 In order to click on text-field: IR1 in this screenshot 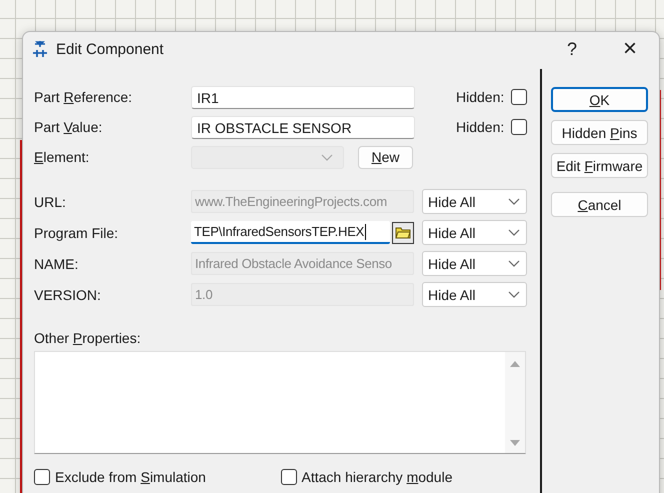, I will do `click(303, 97)`.